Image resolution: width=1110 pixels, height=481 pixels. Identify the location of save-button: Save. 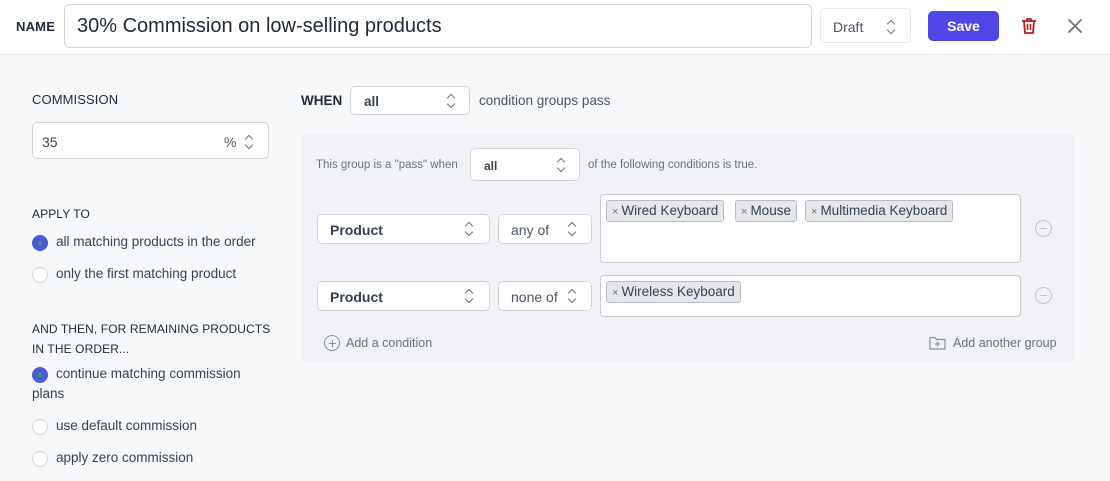
(963, 26).